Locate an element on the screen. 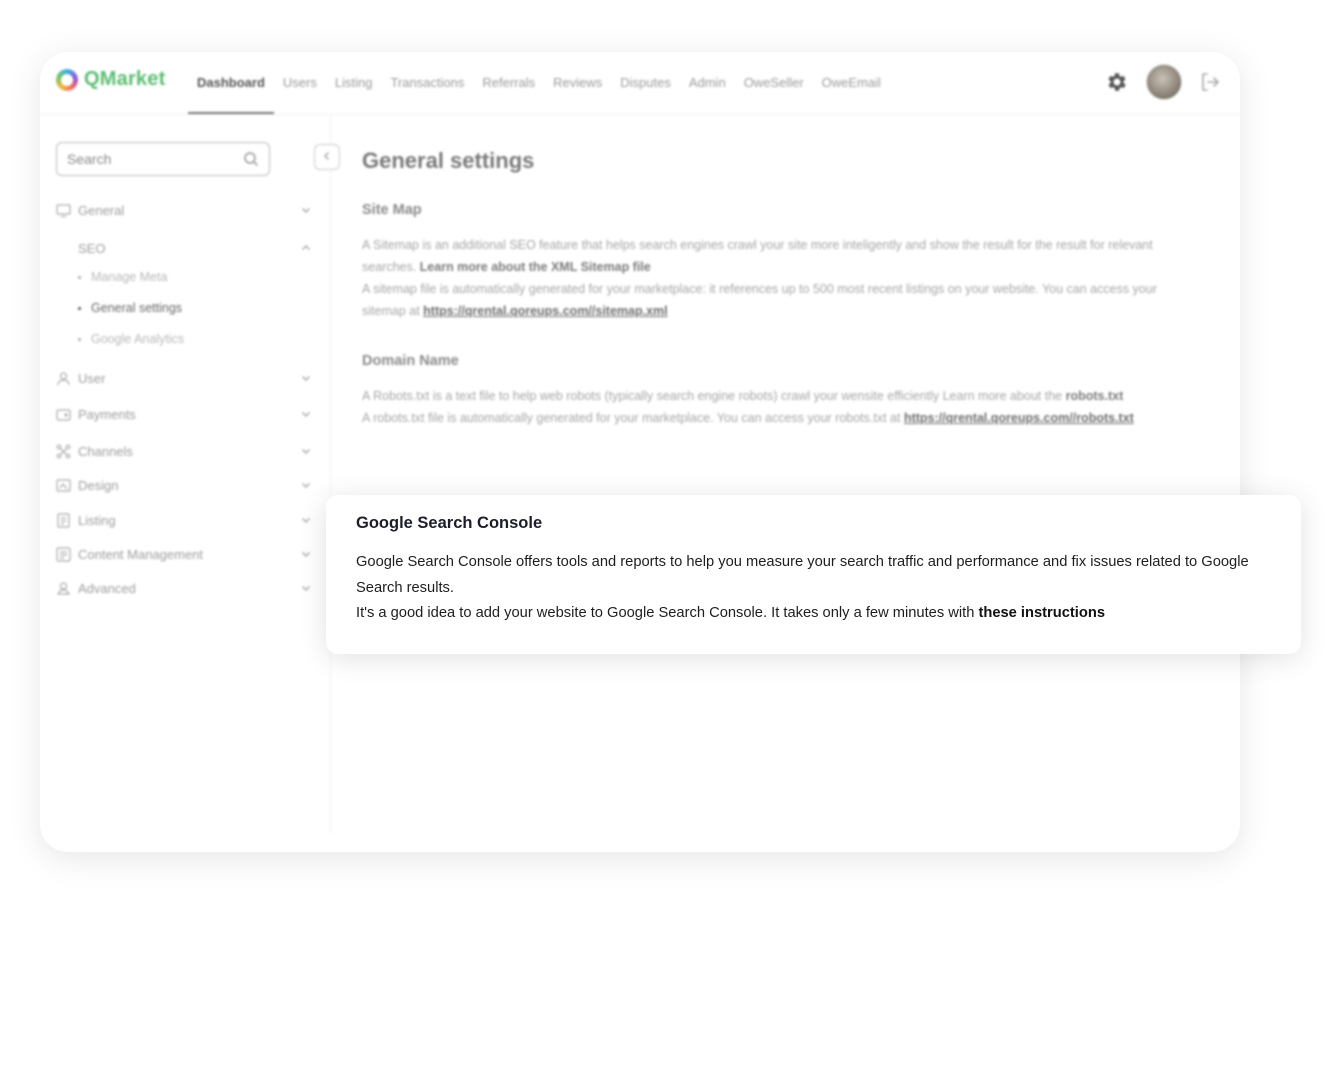  search-icon is located at coordinates (251, 159).